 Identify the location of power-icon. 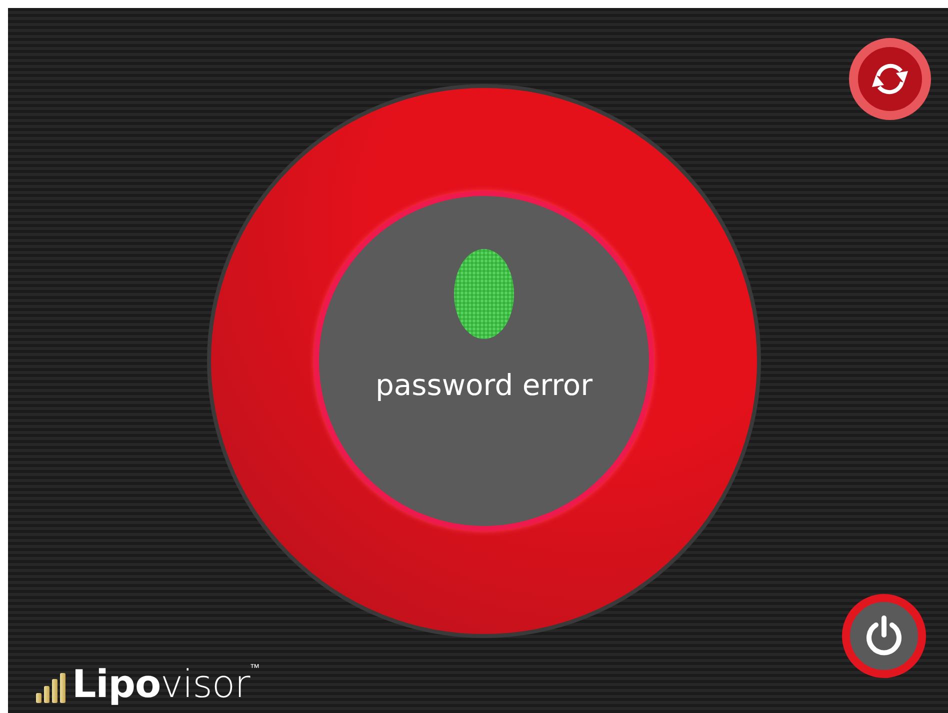
(884, 636).